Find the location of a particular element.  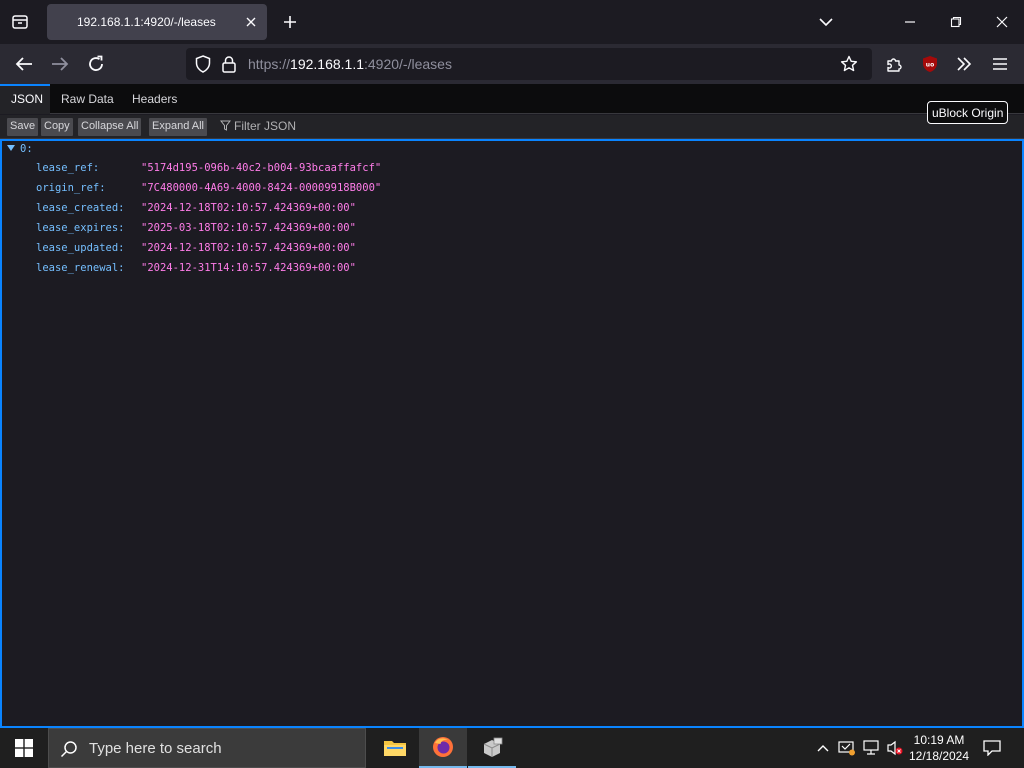

navigation-bar: https://192.168.1.1:4920/-/leases uo is located at coordinates (512, 64).